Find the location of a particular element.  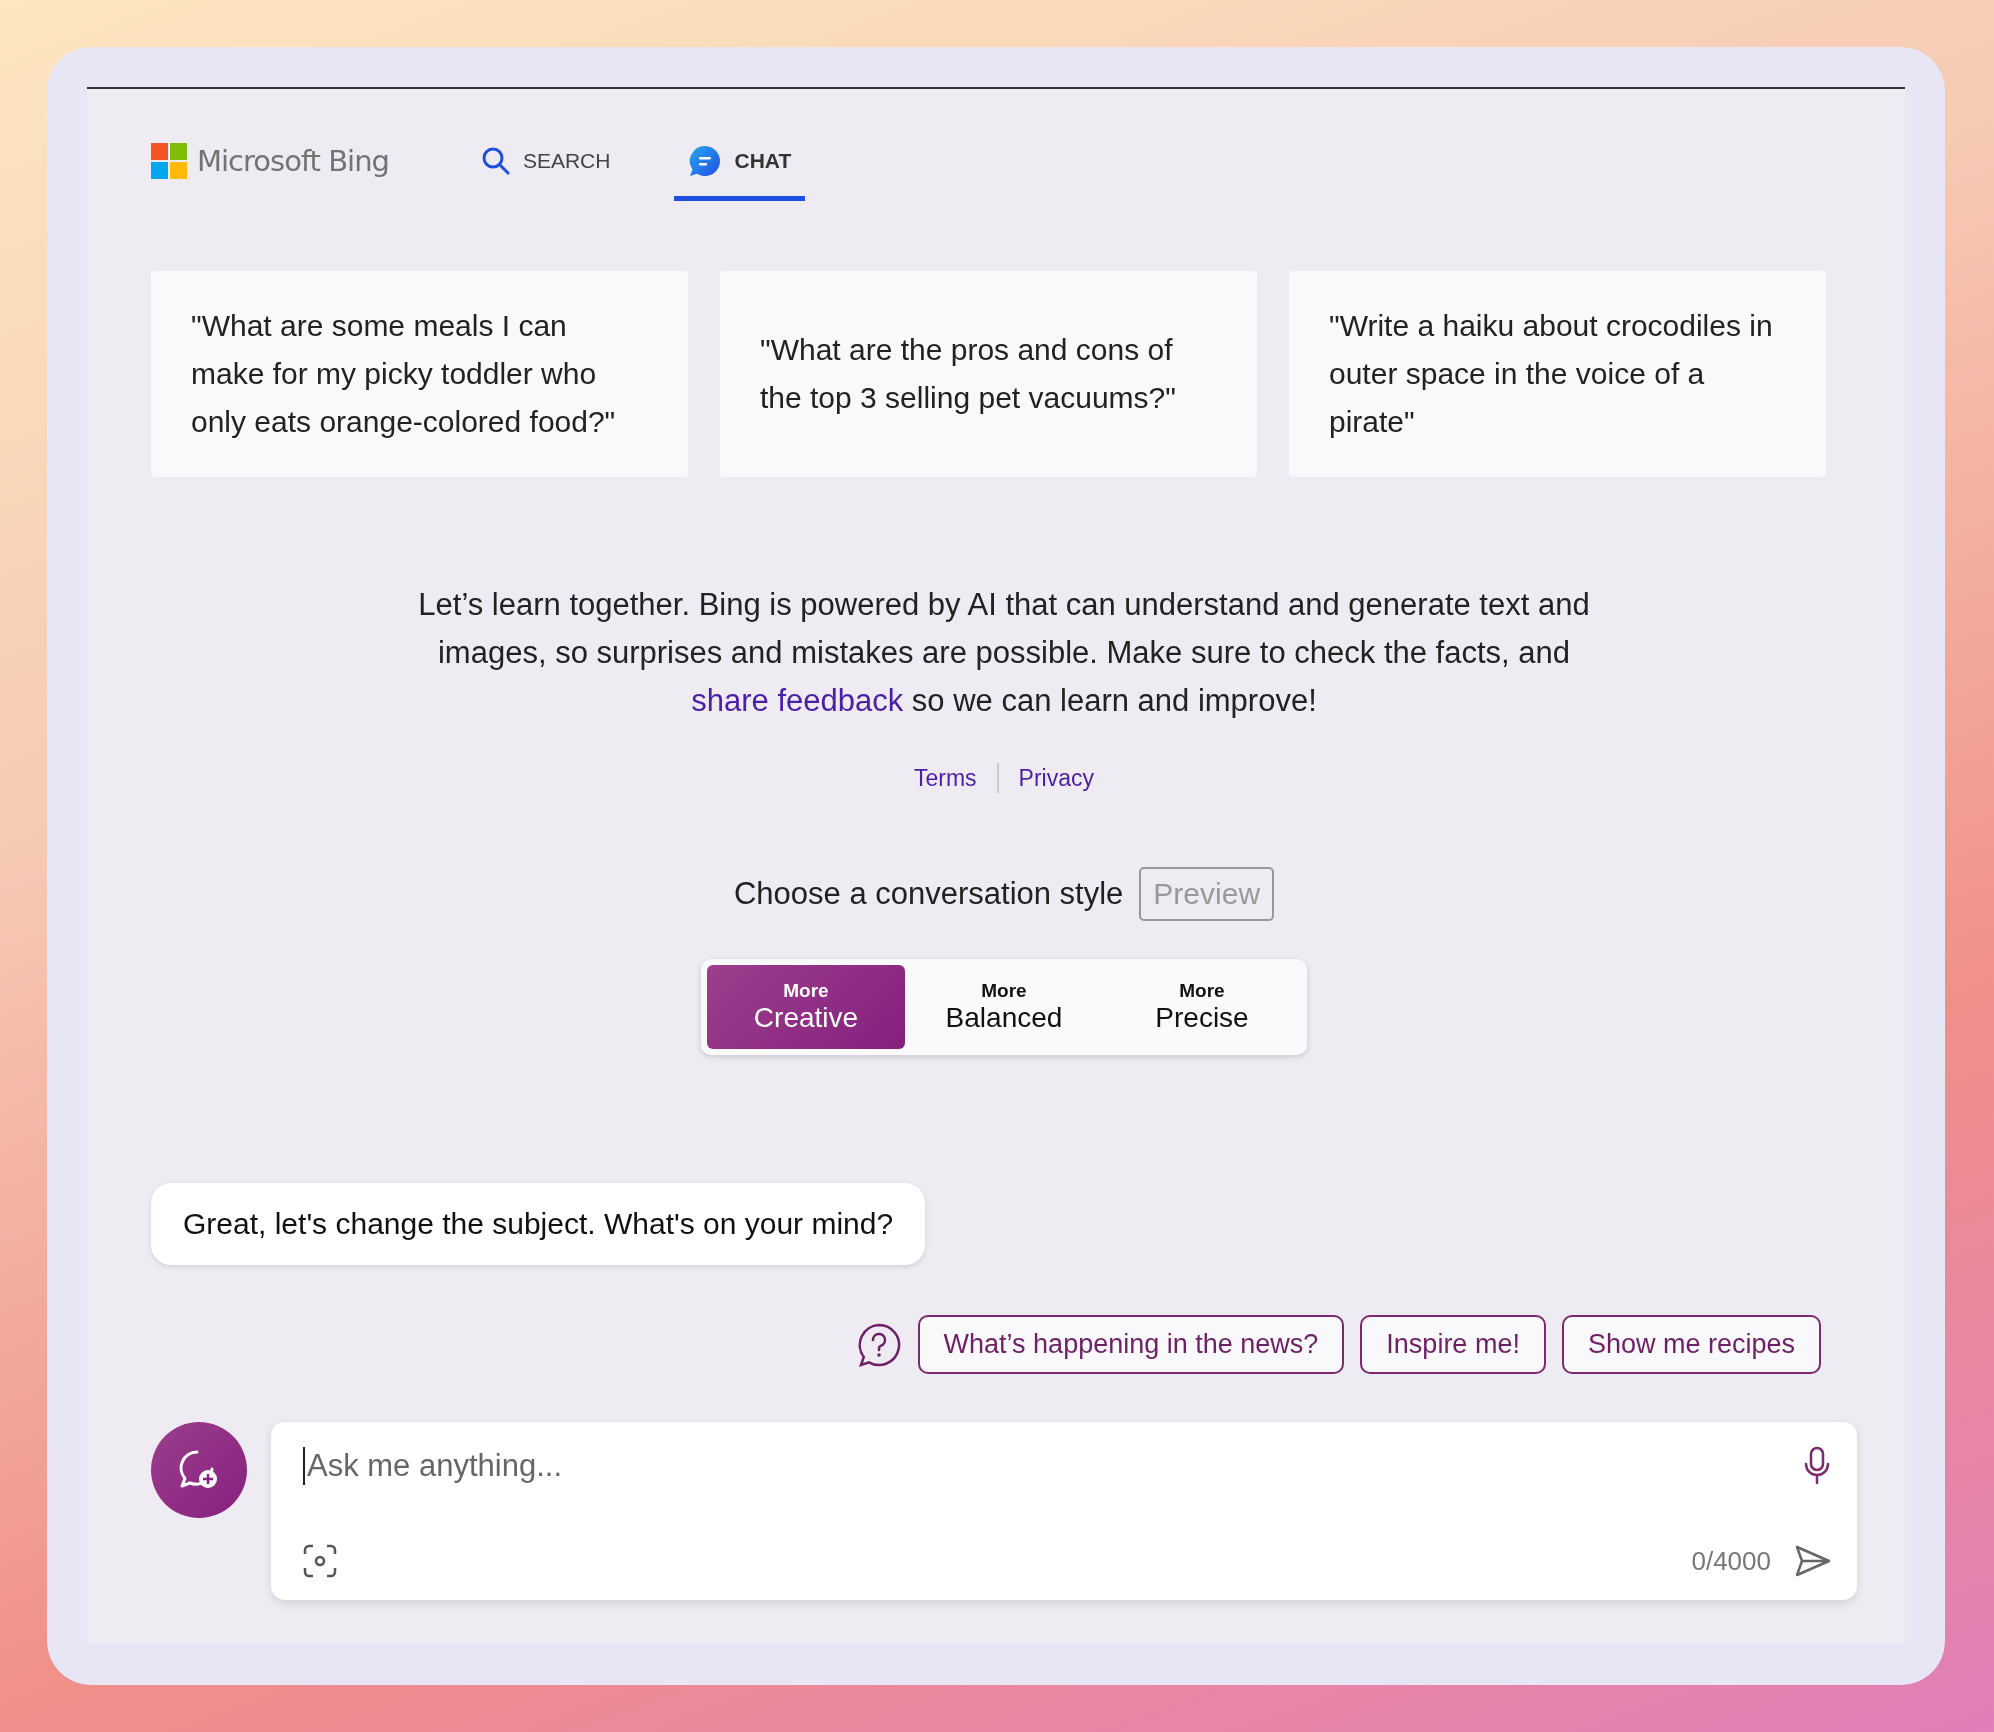

example-prompt-card: "Write a haiku about crocodiles in outer space in the voice of a pirate" is located at coordinates (1557, 374).